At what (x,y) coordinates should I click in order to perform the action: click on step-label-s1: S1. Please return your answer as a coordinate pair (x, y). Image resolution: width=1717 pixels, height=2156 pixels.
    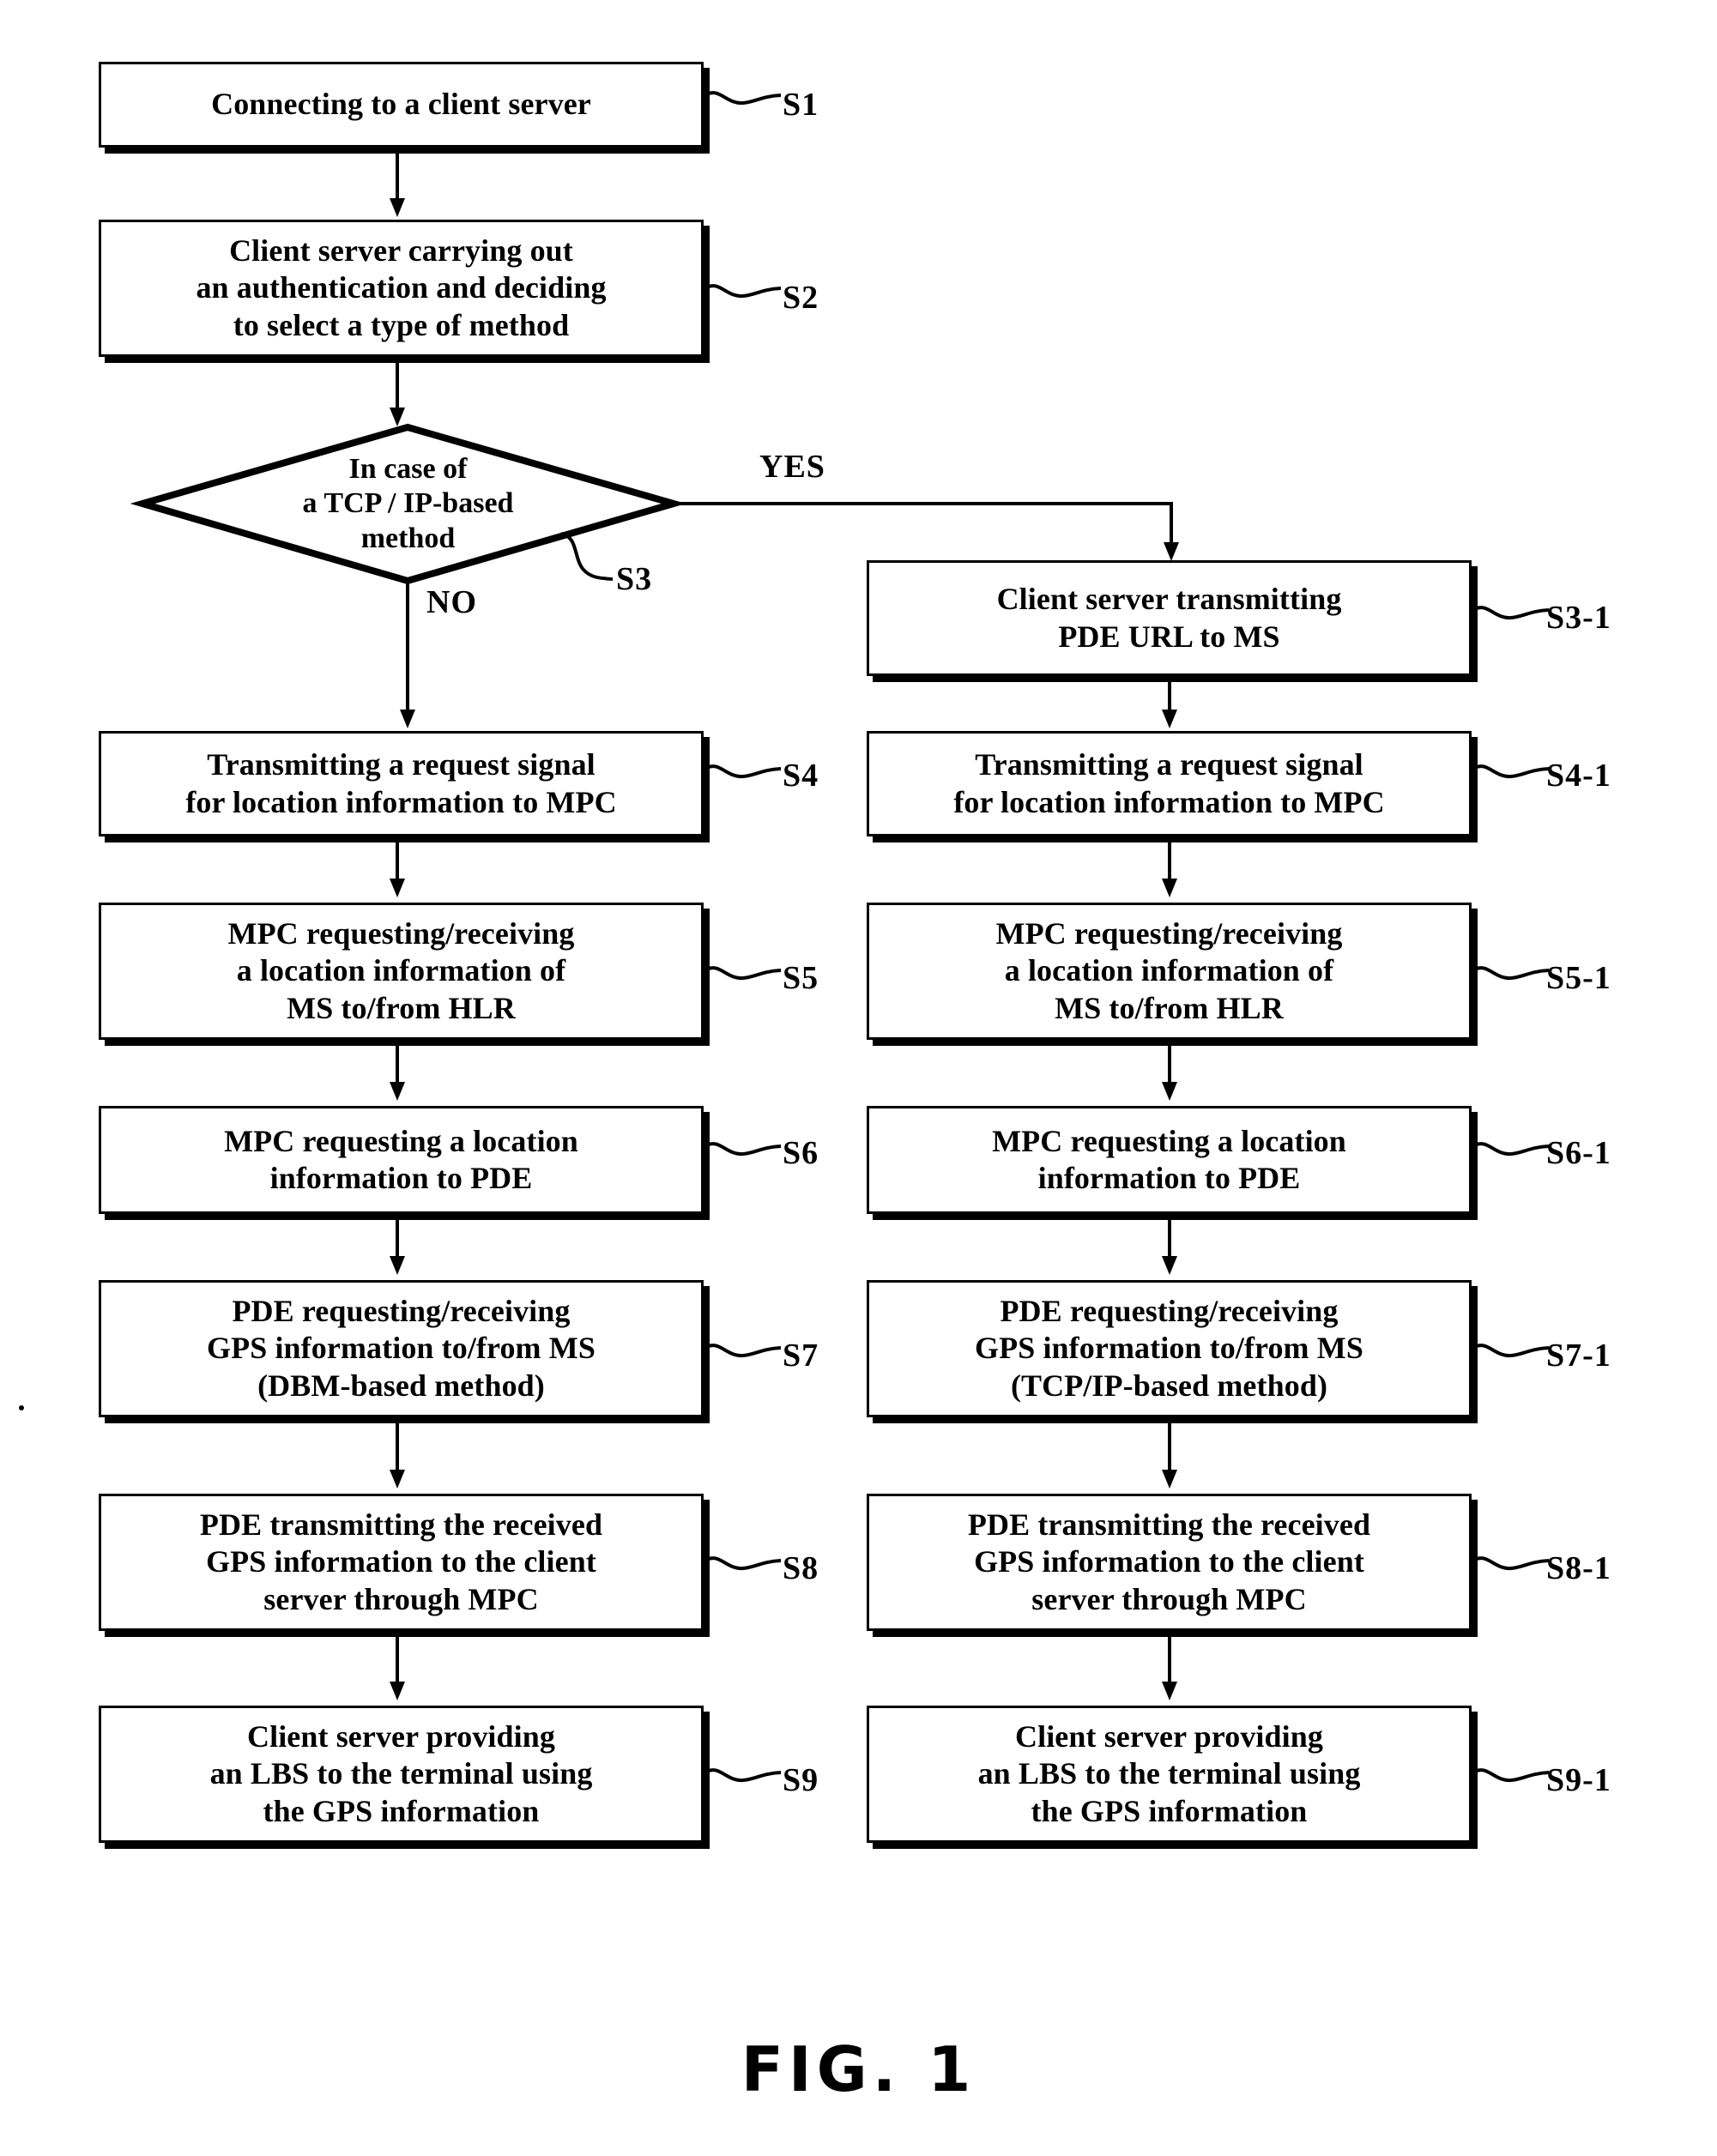
    Looking at the image, I should click on (801, 105).